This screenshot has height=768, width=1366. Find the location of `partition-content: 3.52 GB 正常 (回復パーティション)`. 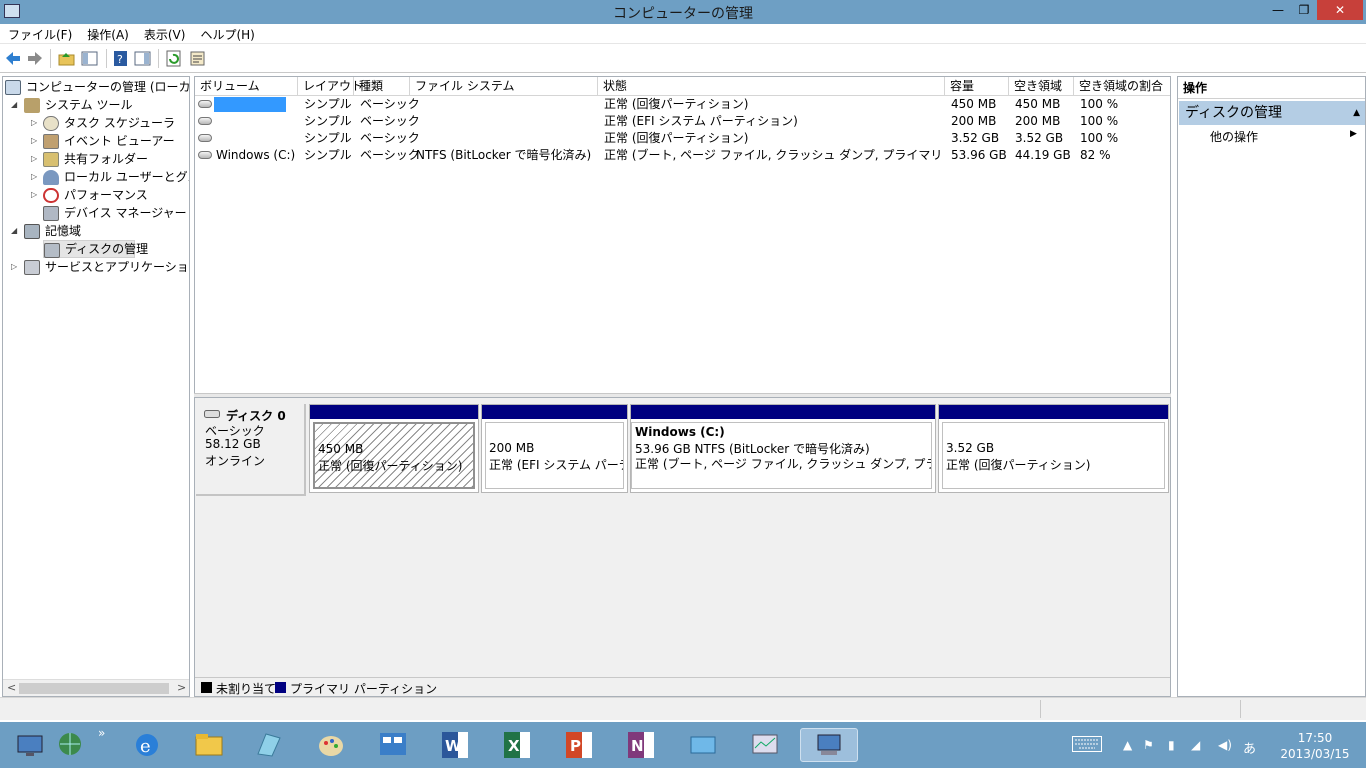

partition-content: 3.52 GB 正常 (回復パーティション) is located at coordinates (1053, 455).